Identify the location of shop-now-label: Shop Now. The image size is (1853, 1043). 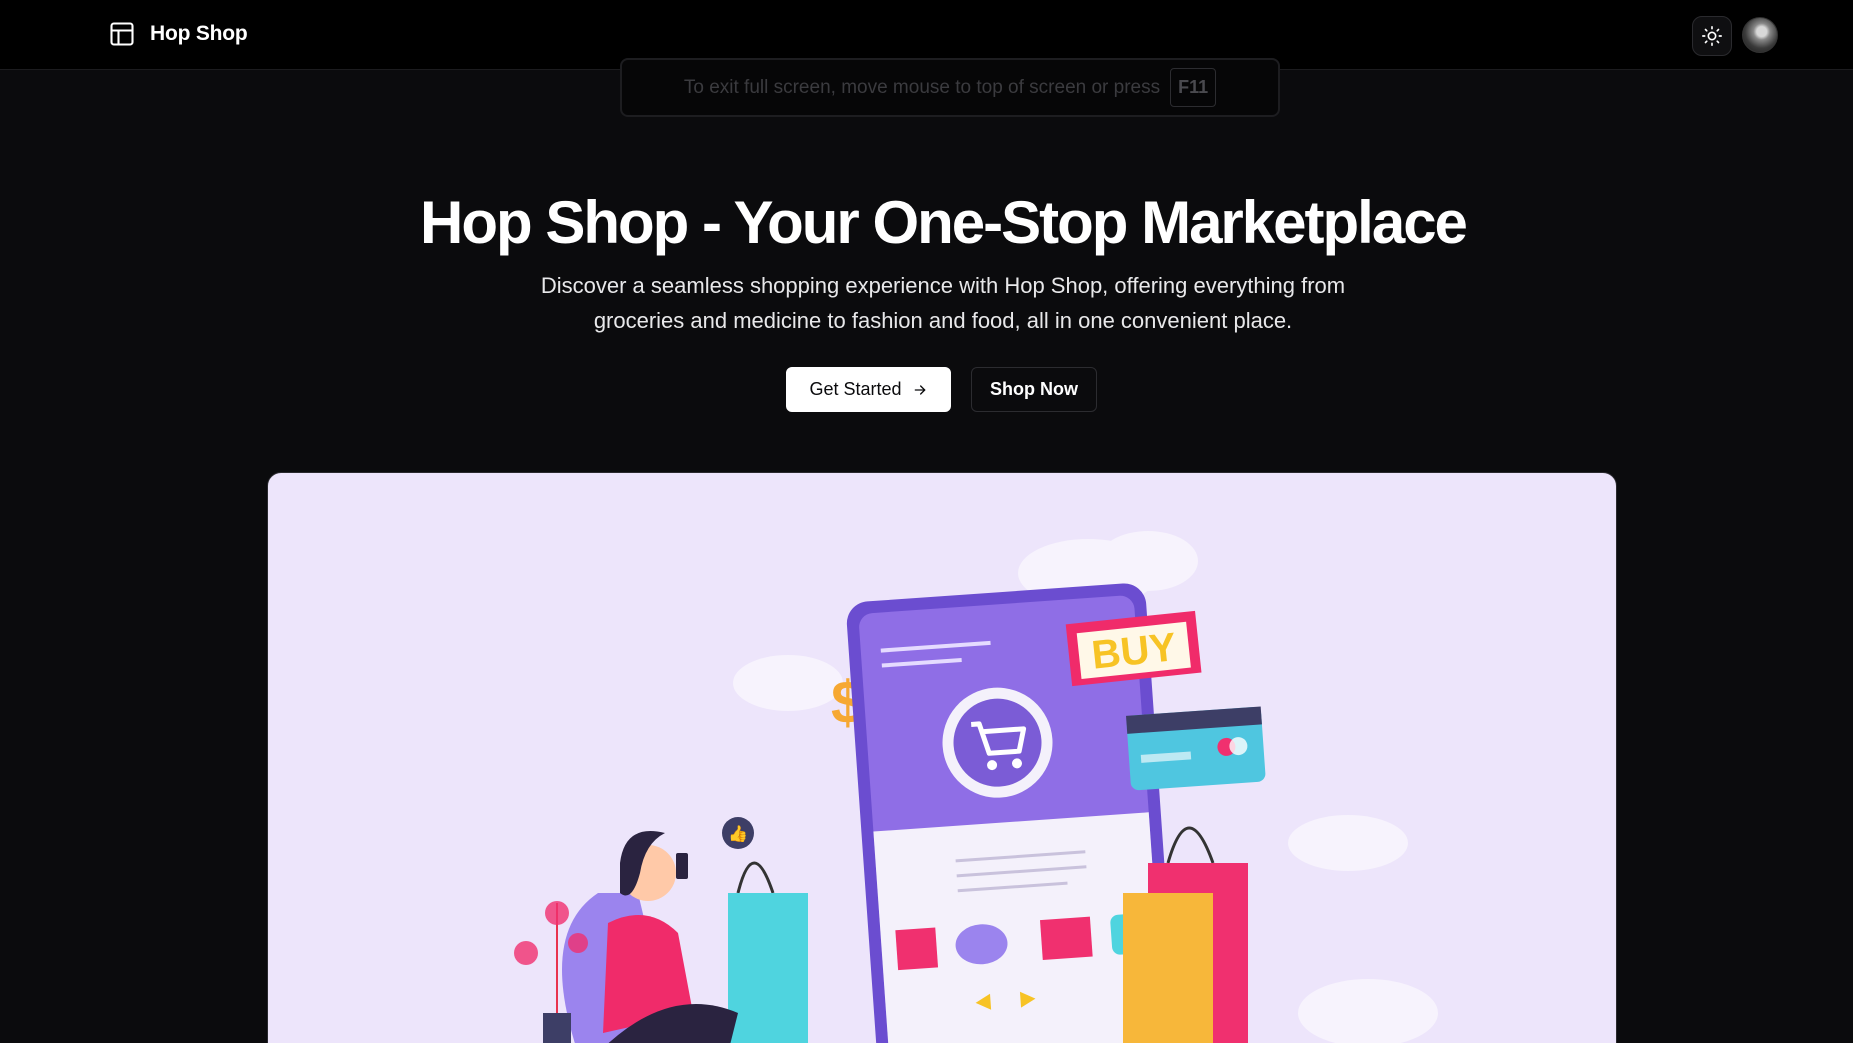
(1034, 389).